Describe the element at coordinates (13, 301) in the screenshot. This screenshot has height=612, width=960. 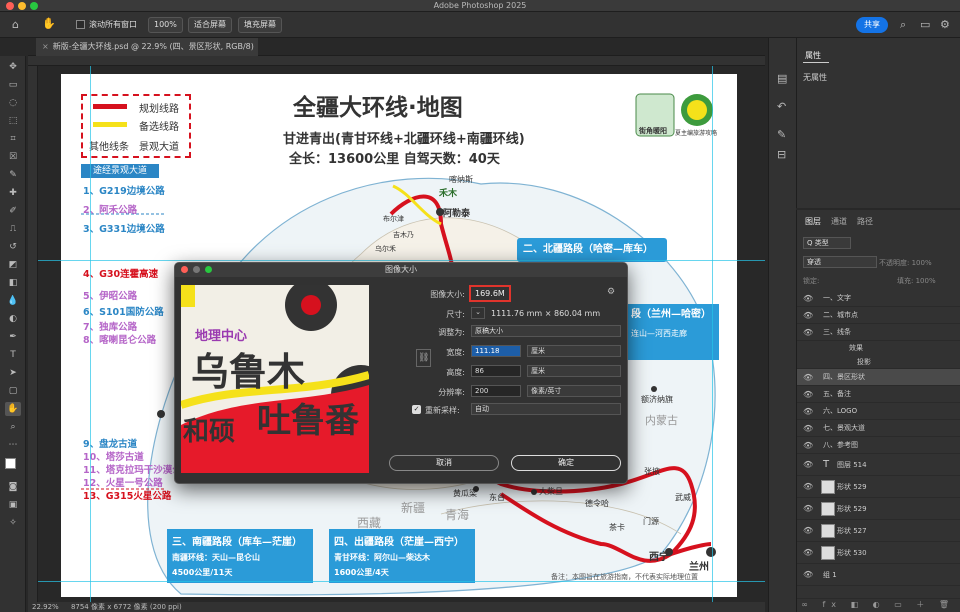
I see `blur-tool-icon: 💧` at that location.